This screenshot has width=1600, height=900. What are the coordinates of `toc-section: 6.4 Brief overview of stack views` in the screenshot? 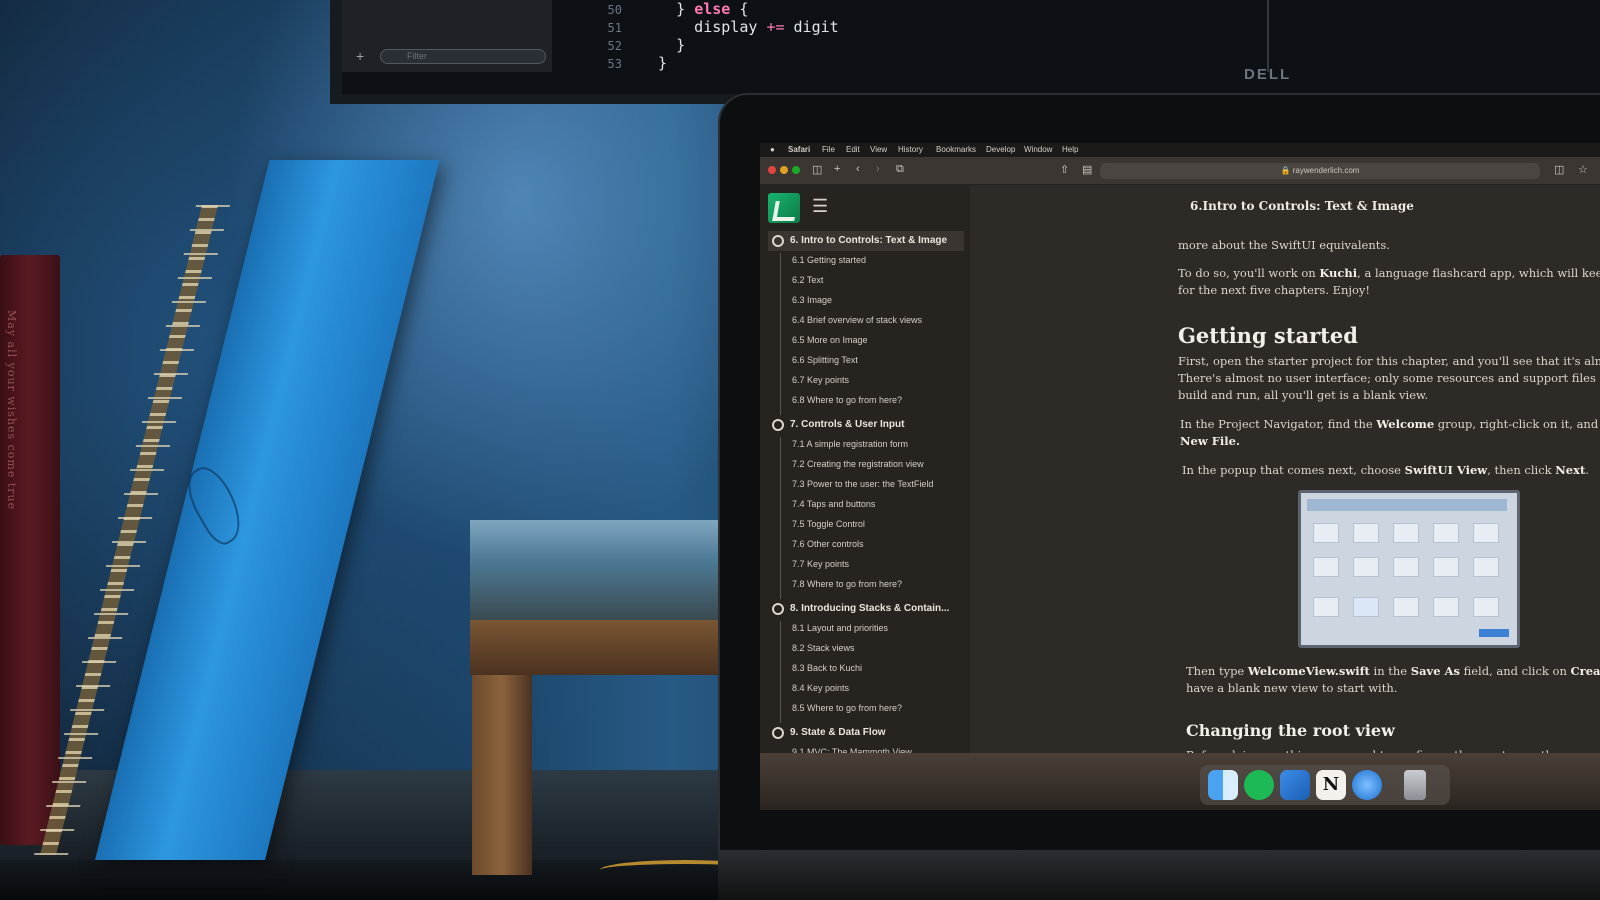 It's located at (877, 320).